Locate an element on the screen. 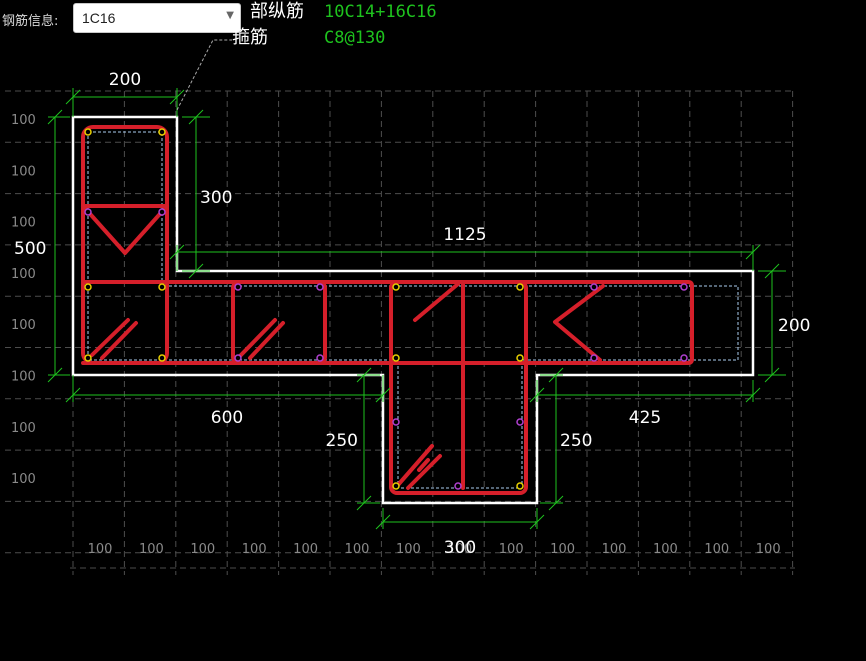  dim-left-bottom-width: 600 is located at coordinates (227, 418).